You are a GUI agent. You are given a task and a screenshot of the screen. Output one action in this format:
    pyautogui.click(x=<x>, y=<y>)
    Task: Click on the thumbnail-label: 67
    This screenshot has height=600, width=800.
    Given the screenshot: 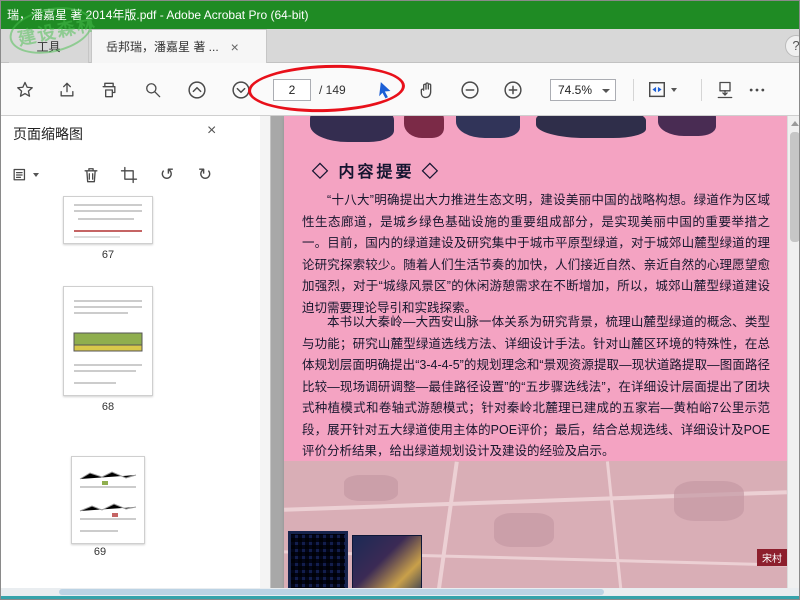 What is the action you would take?
    pyautogui.click(x=108, y=255)
    